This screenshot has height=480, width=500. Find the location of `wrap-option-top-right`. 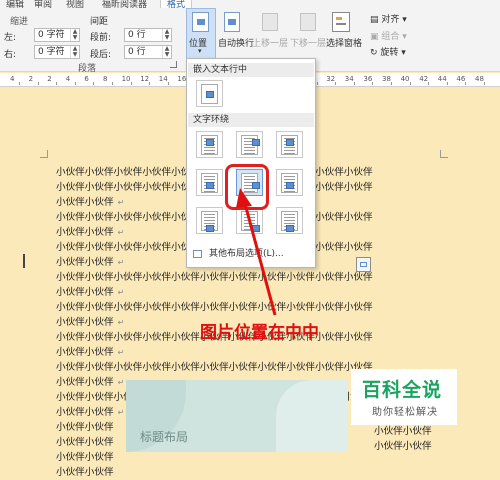

wrap-option-top-right is located at coordinates (289, 144).